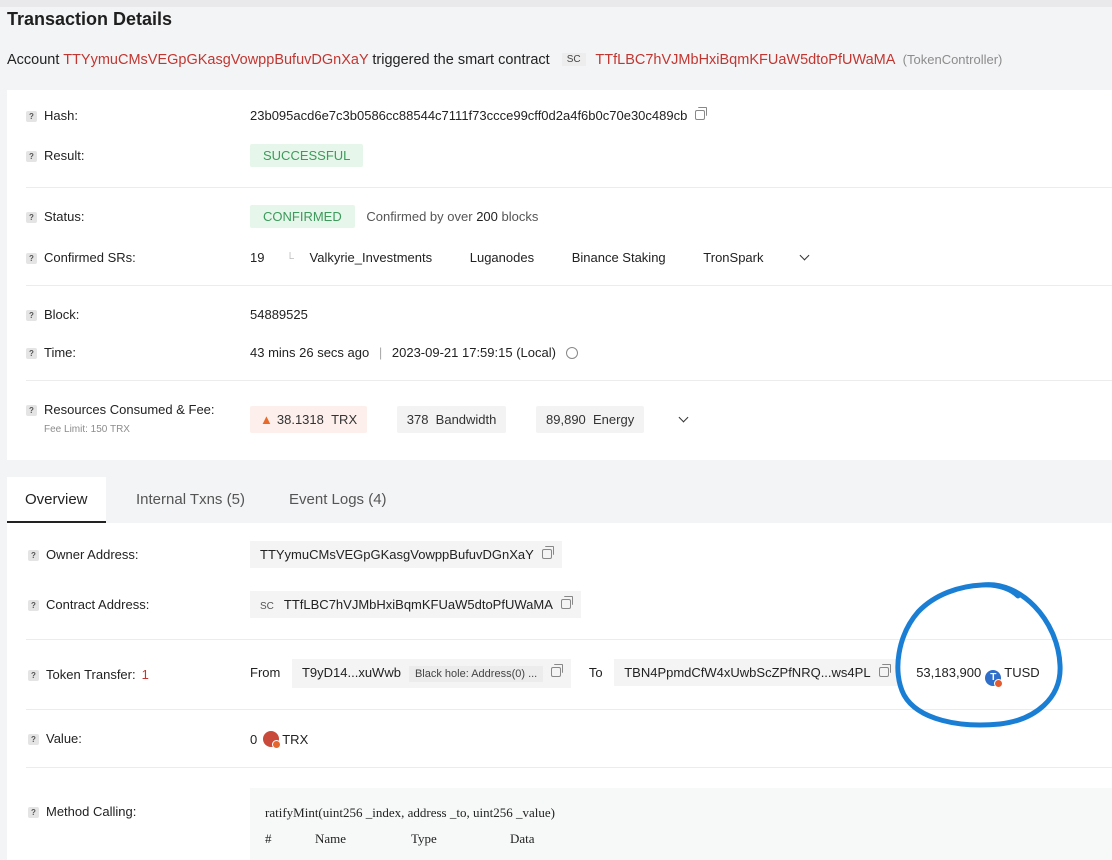 The height and width of the screenshot is (860, 1112). I want to click on time-ago: 43 mins 26 secs ago, so click(310, 352).